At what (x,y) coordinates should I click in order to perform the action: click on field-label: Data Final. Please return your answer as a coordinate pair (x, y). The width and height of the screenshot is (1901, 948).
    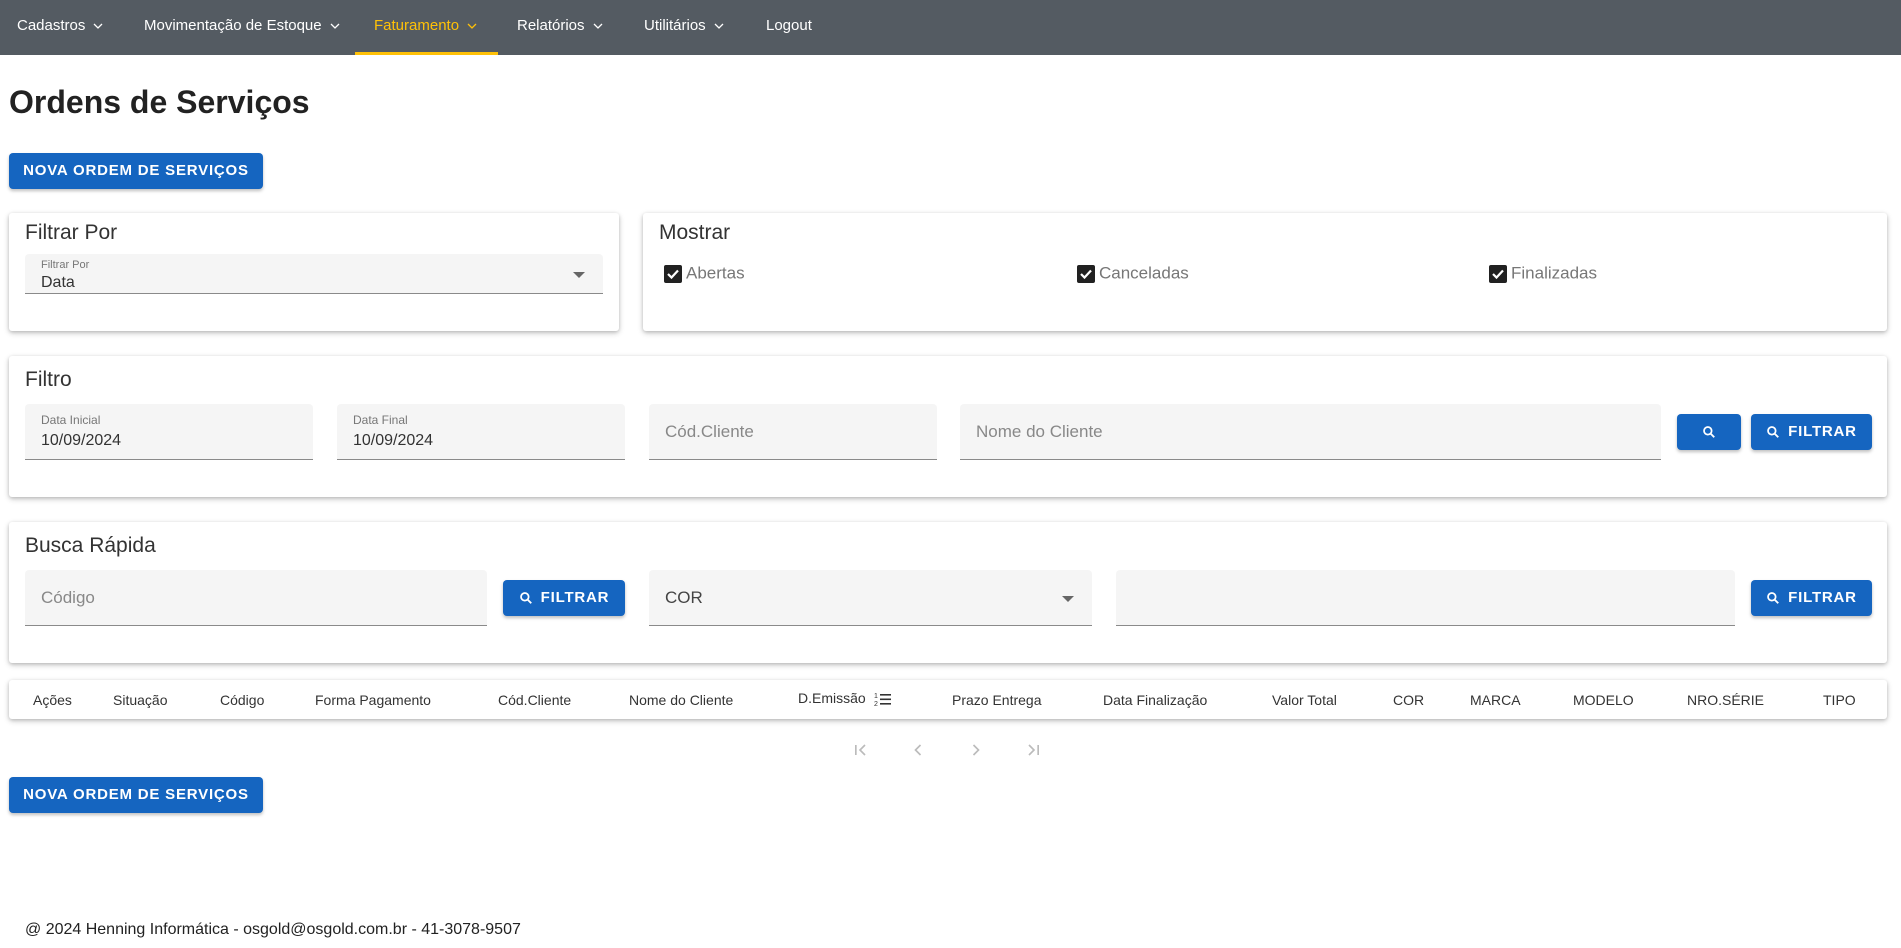
    Looking at the image, I should click on (380, 420).